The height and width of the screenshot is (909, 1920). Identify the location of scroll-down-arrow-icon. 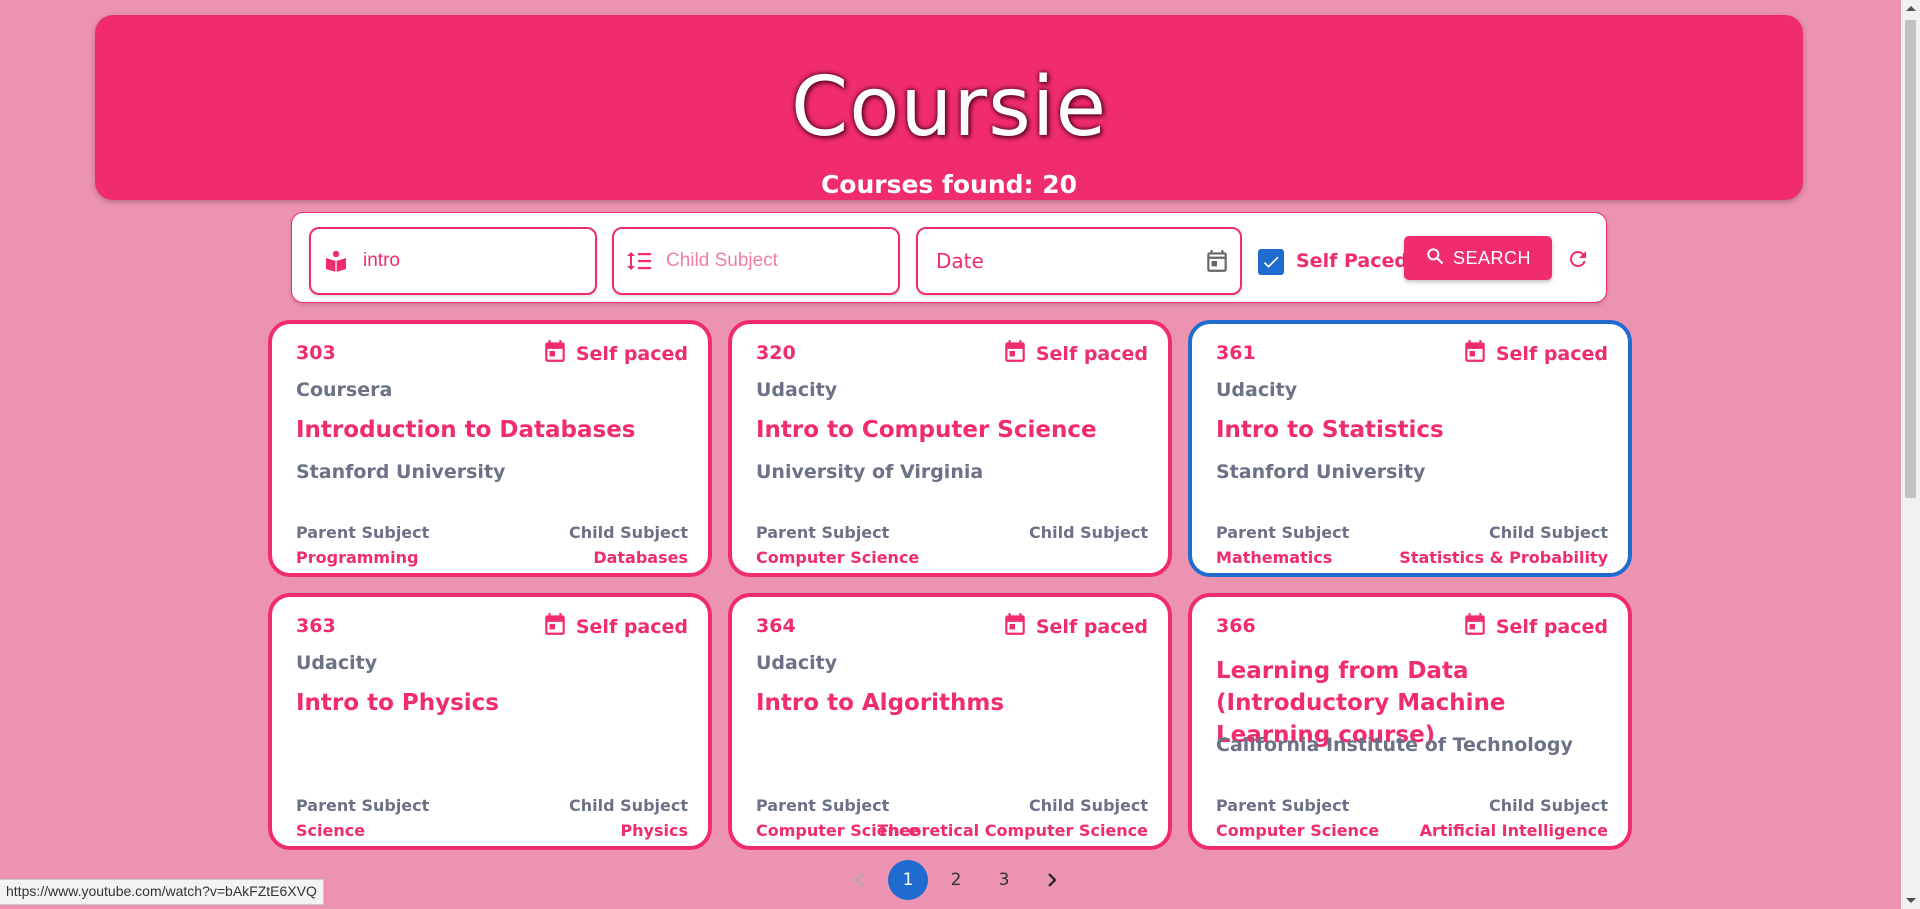
(1911, 900).